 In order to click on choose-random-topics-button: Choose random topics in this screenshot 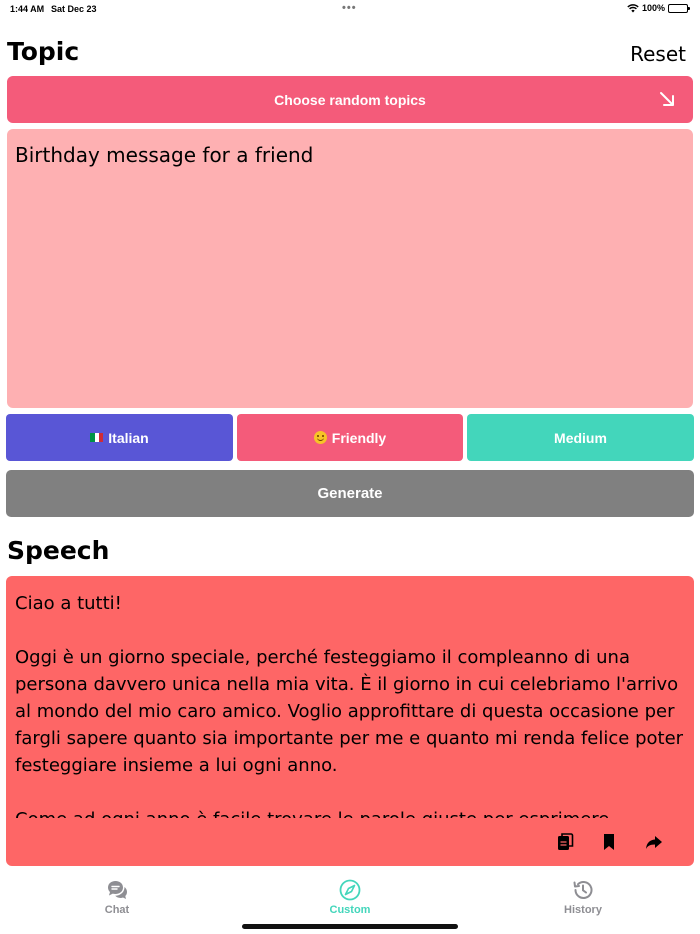, I will do `click(350, 99)`.